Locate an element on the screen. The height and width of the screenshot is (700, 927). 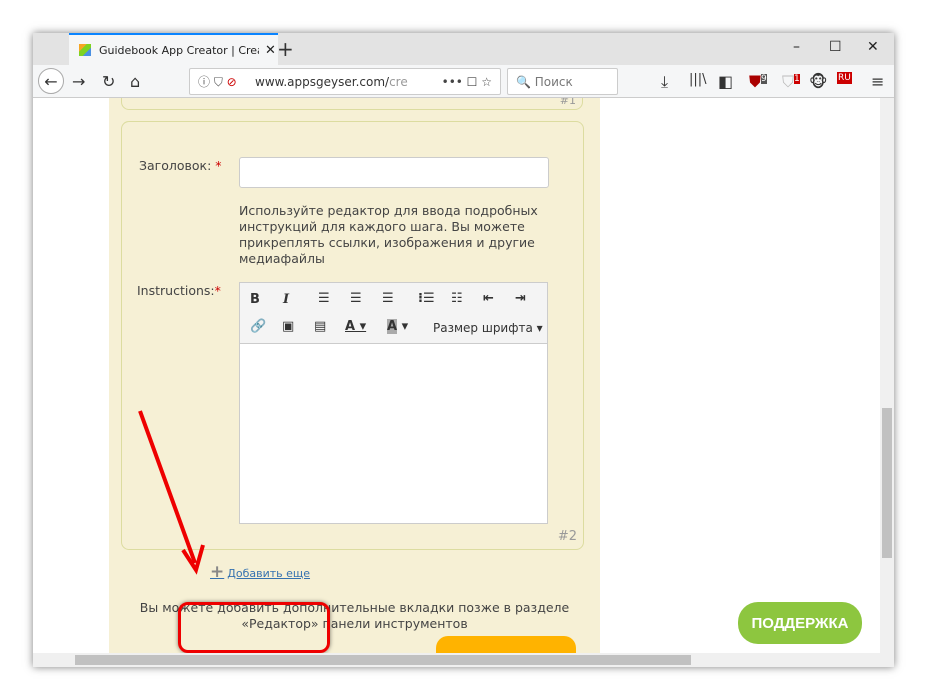
shield-extension-icon: ⛉1 is located at coordinates (791, 82).